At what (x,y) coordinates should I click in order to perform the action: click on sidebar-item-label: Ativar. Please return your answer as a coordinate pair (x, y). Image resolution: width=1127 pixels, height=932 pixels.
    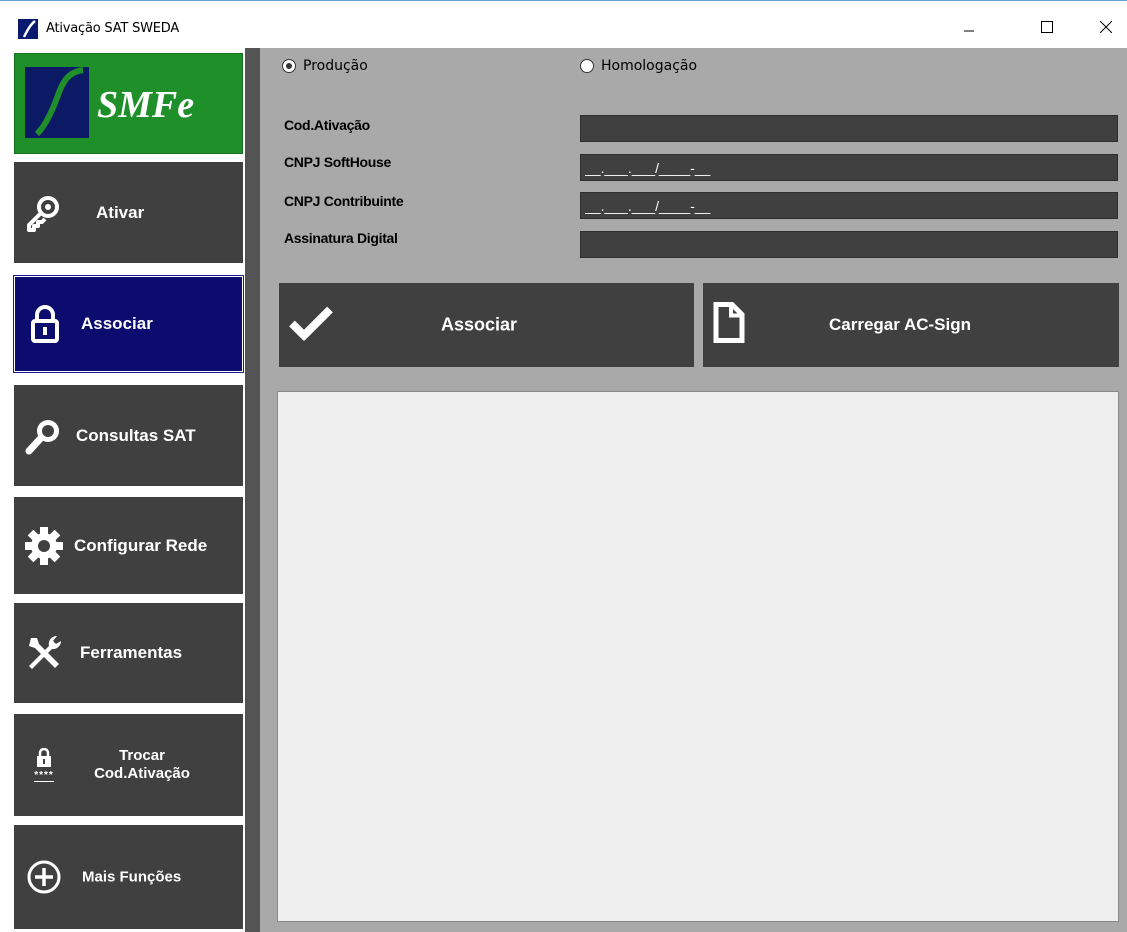
    Looking at the image, I should click on (120, 212).